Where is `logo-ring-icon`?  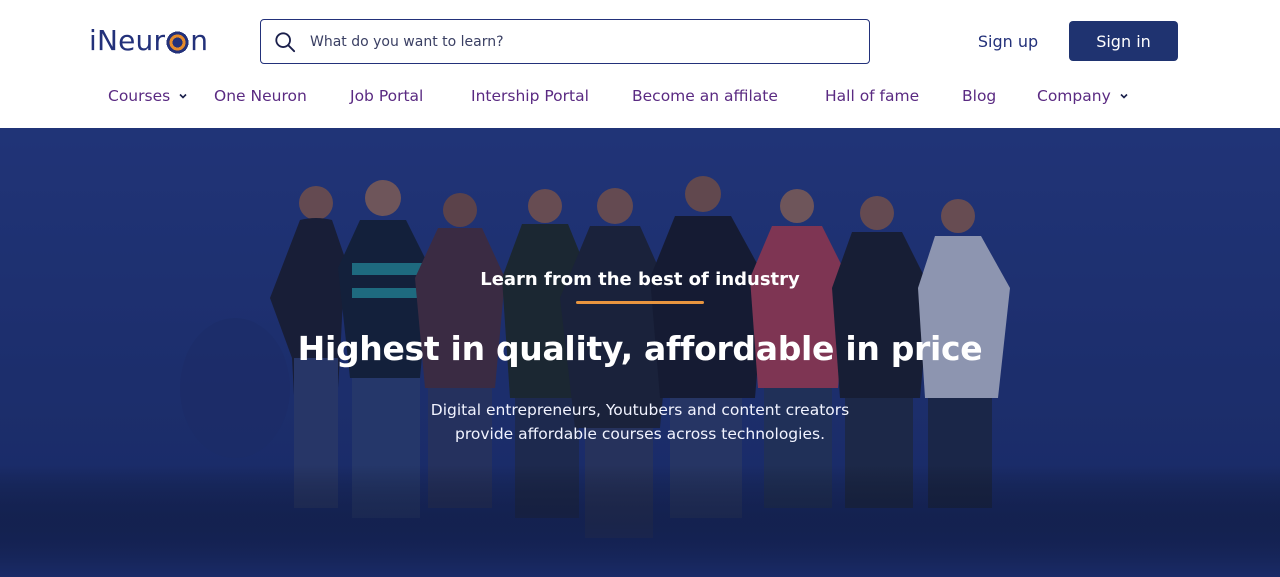 logo-ring-icon is located at coordinates (178, 42).